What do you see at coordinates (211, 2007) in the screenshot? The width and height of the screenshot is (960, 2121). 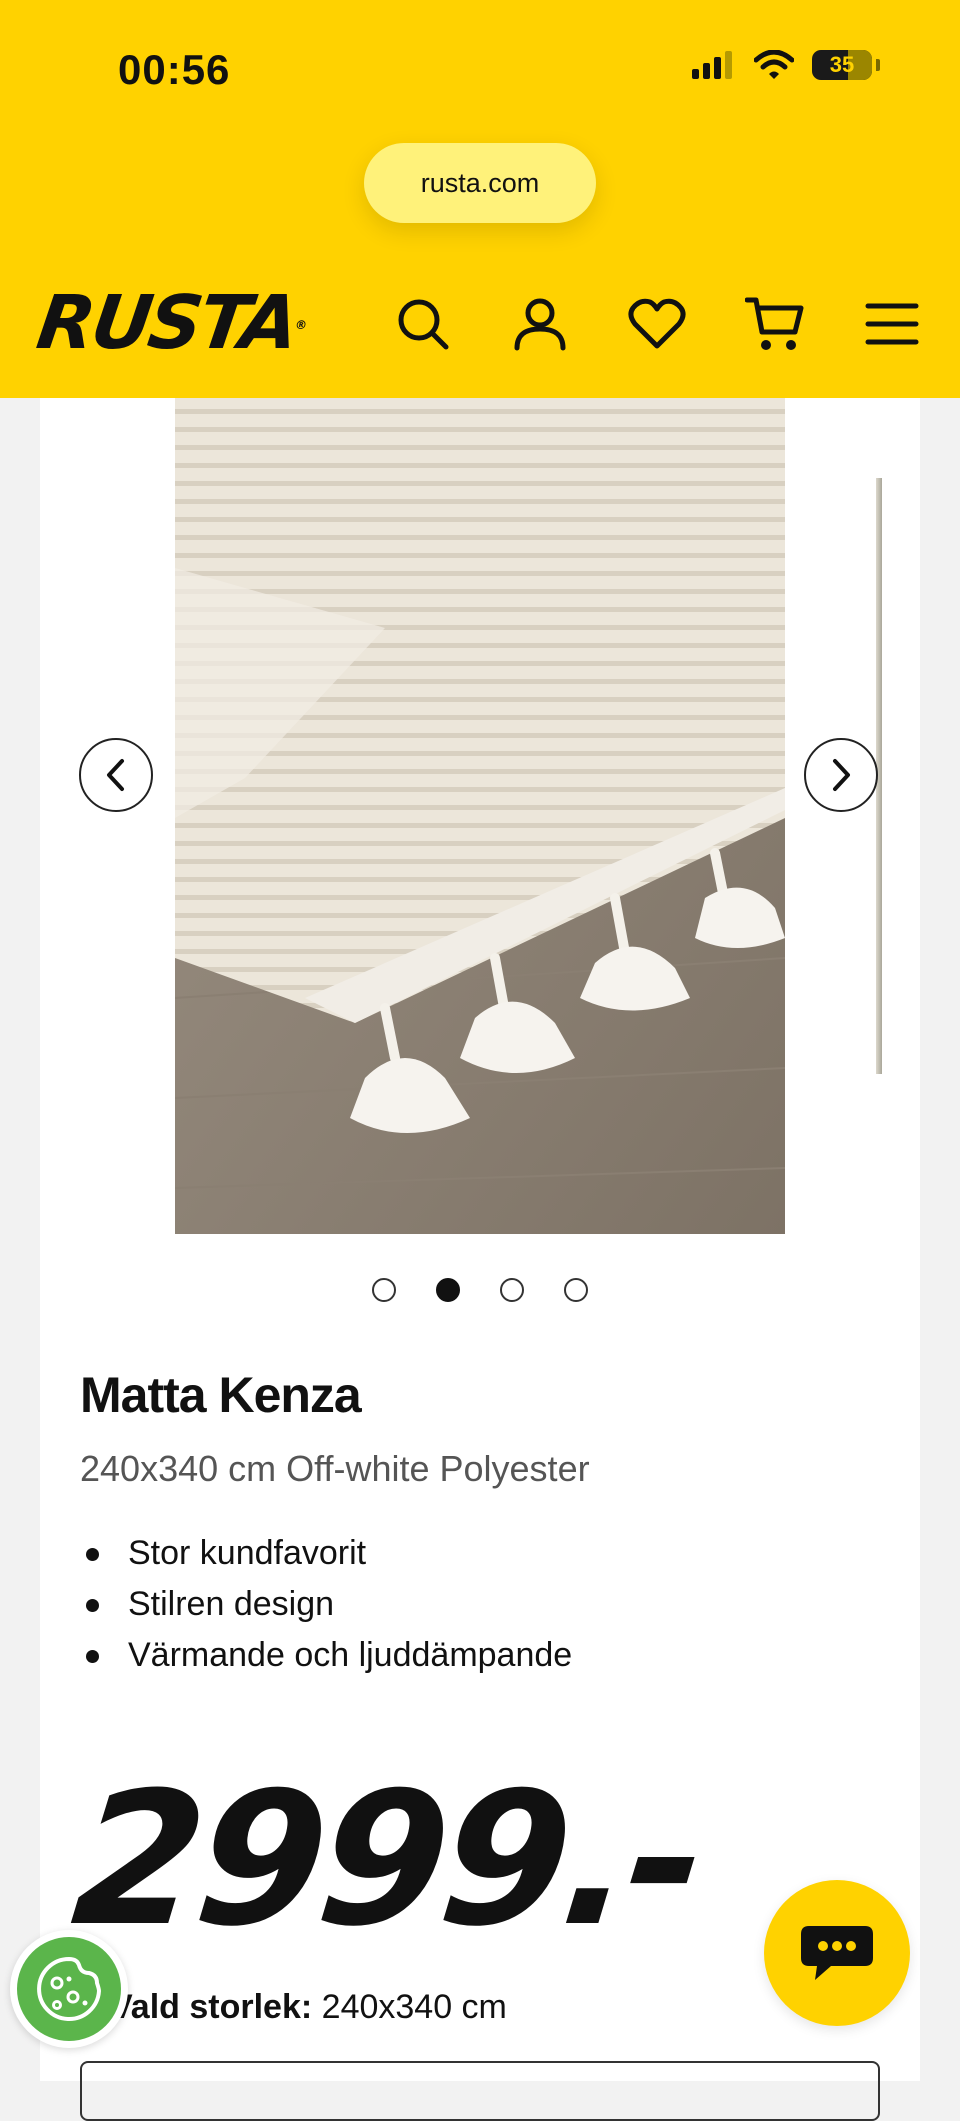 I see `selected-size-label: Vald storlek:` at bounding box center [211, 2007].